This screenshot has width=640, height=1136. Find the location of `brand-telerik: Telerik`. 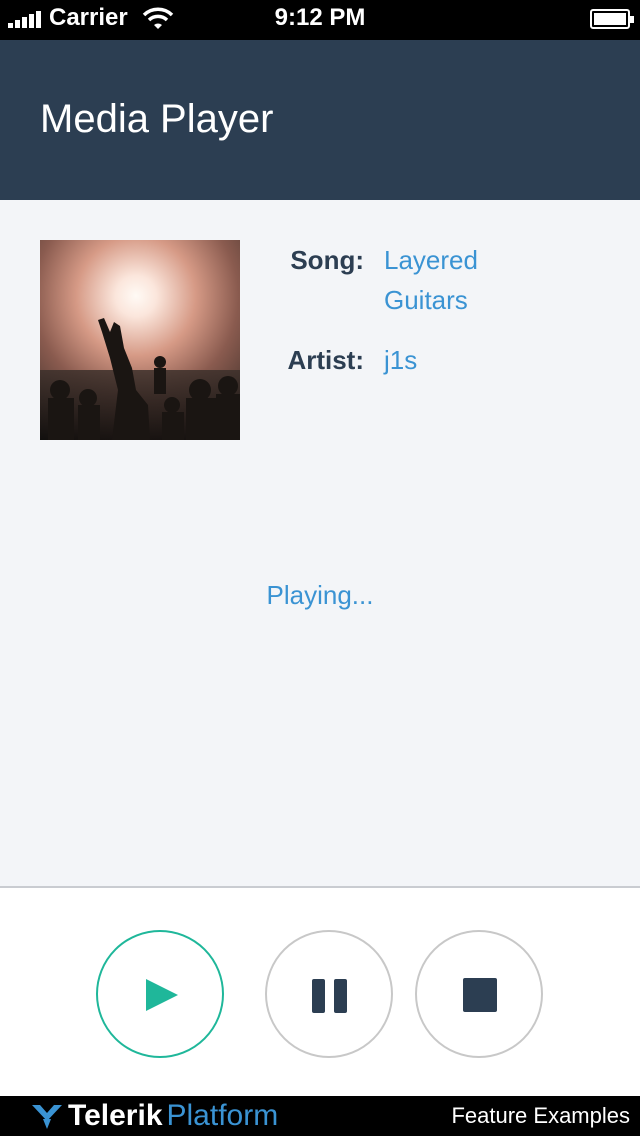

brand-telerik: Telerik is located at coordinates (115, 1115).